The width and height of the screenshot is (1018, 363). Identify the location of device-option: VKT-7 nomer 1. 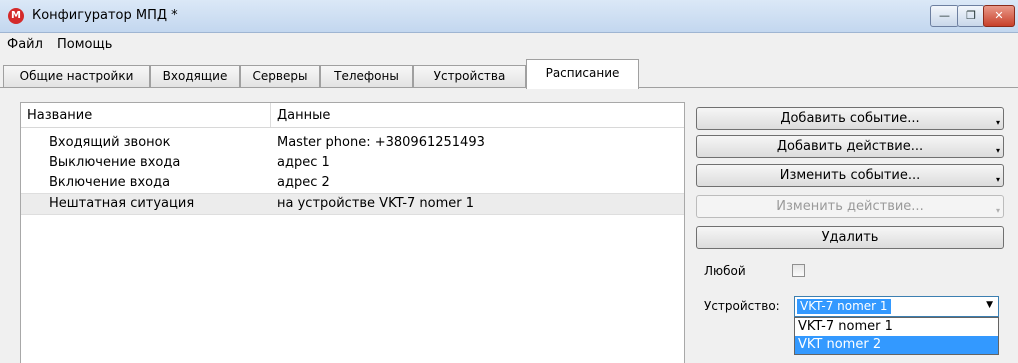
(896, 327).